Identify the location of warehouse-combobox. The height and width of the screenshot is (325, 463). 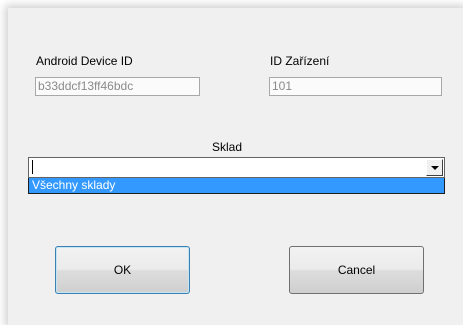
(236, 167).